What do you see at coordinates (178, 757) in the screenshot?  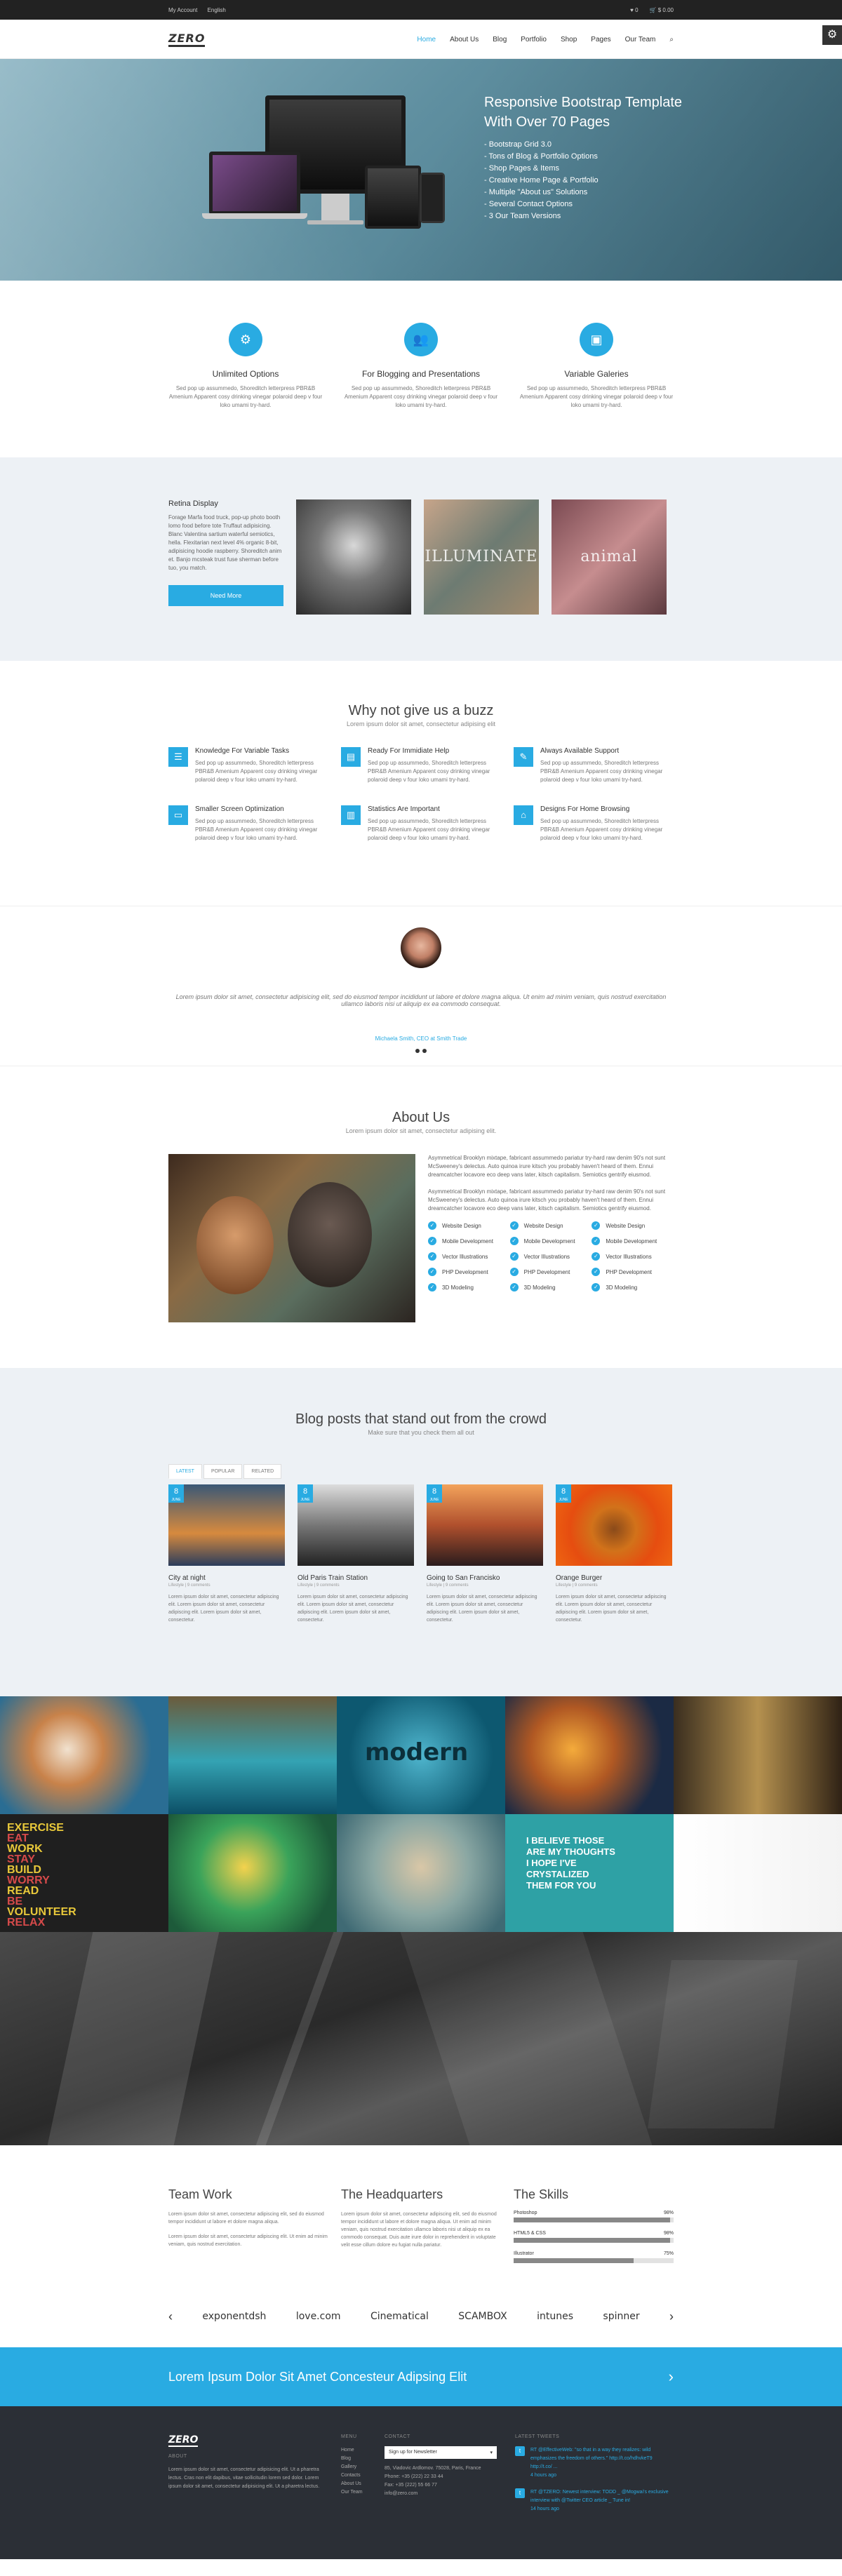 I see `list-icon: ☰` at bounding box center [178, 757].